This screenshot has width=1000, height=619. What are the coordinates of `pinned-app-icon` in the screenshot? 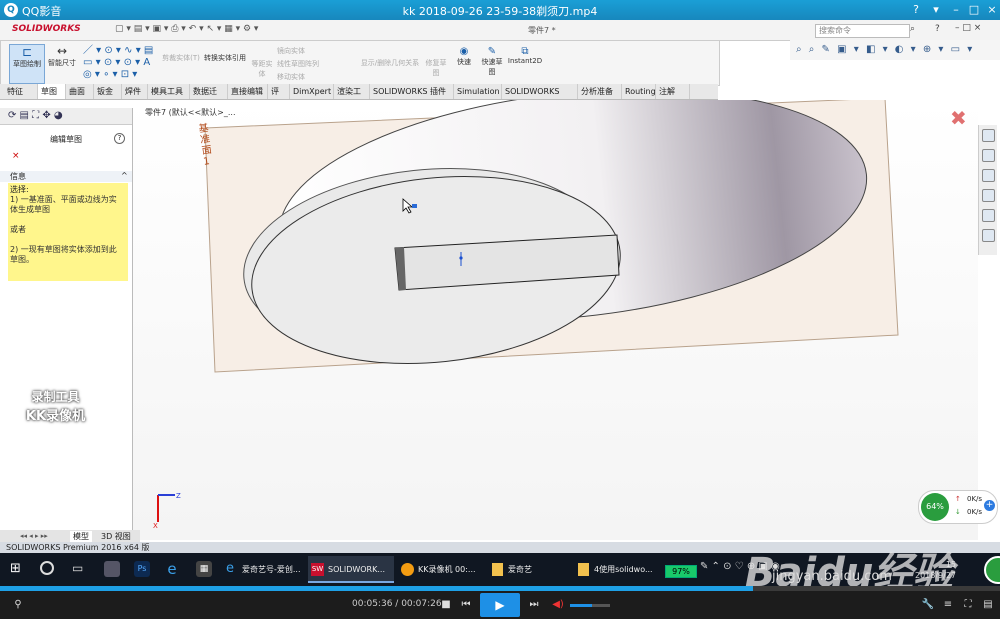 It's located at (112, 569).